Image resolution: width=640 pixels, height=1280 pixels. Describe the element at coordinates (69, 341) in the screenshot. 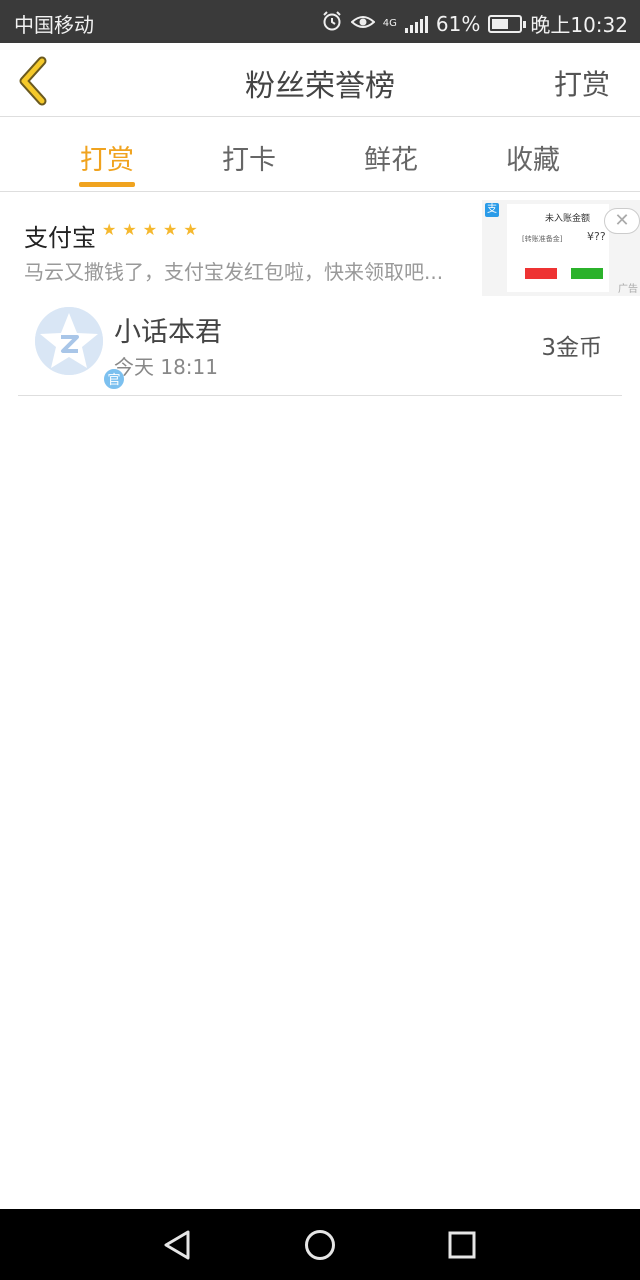

I see `star-logo-icon` at that location.